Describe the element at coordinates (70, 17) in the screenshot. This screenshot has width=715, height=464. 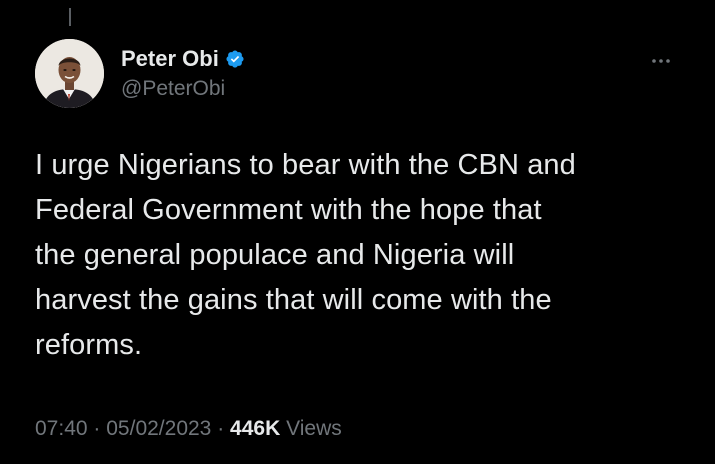
I see `thread-connector-line` at that location.